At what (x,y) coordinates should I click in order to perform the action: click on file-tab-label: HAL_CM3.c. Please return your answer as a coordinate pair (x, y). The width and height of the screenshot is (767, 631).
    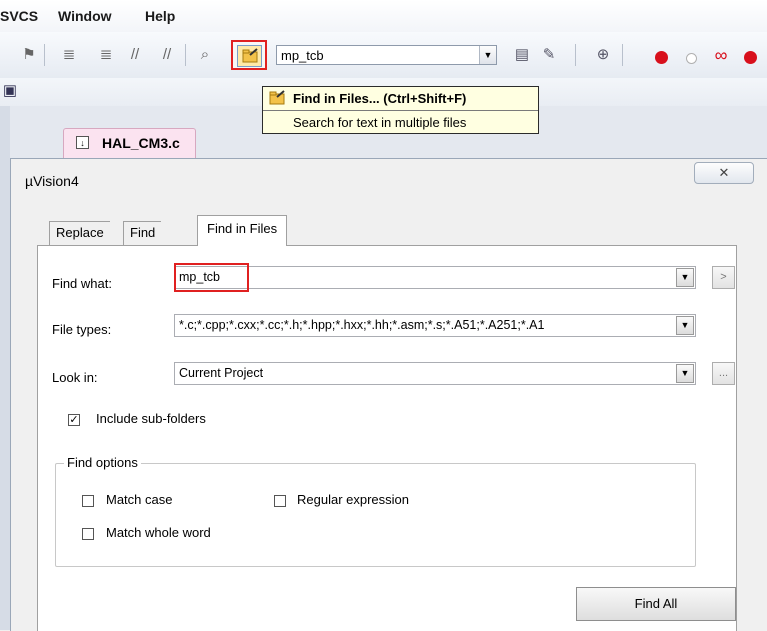
    Looking at the image, I should click on (141, 143).